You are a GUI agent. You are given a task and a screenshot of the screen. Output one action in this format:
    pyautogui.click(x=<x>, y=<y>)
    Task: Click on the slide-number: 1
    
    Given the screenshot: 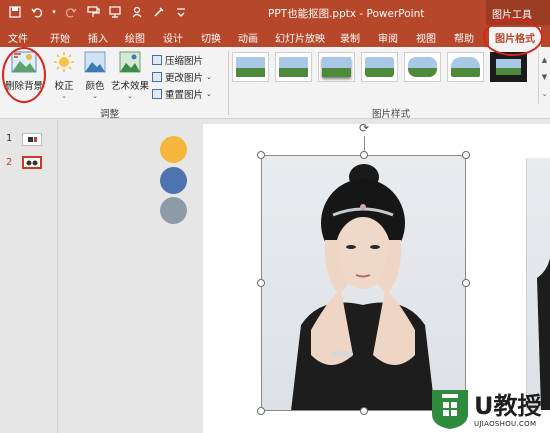 What is the action you would take?
    pyautogui.click(x=9, y=138)
    